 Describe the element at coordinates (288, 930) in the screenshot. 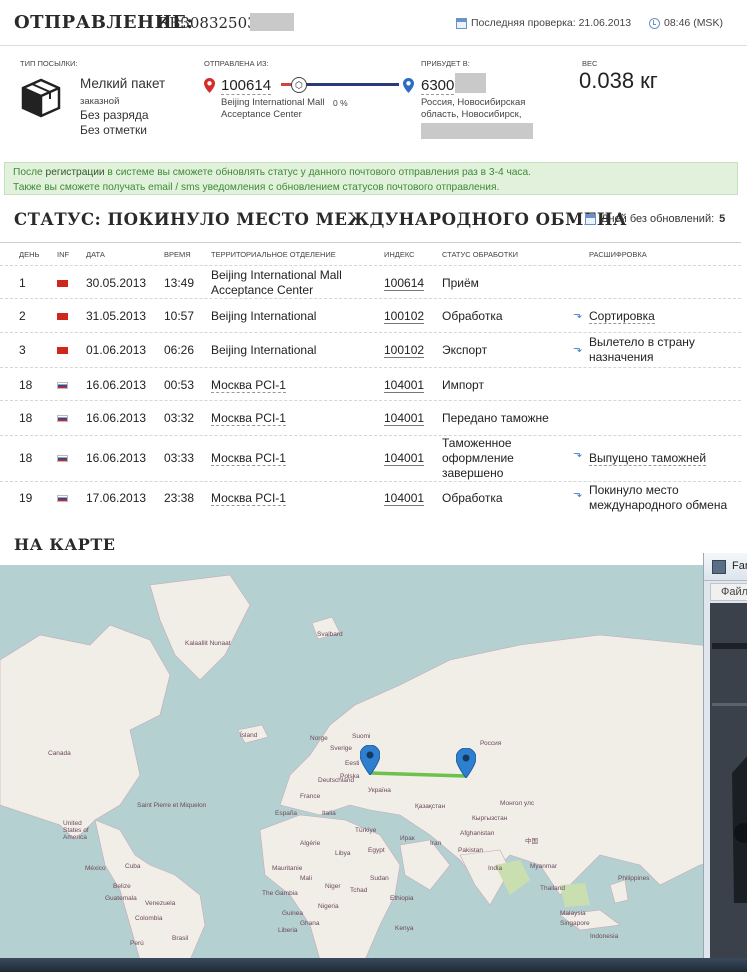

I see `map-label: Liberia` at that location.